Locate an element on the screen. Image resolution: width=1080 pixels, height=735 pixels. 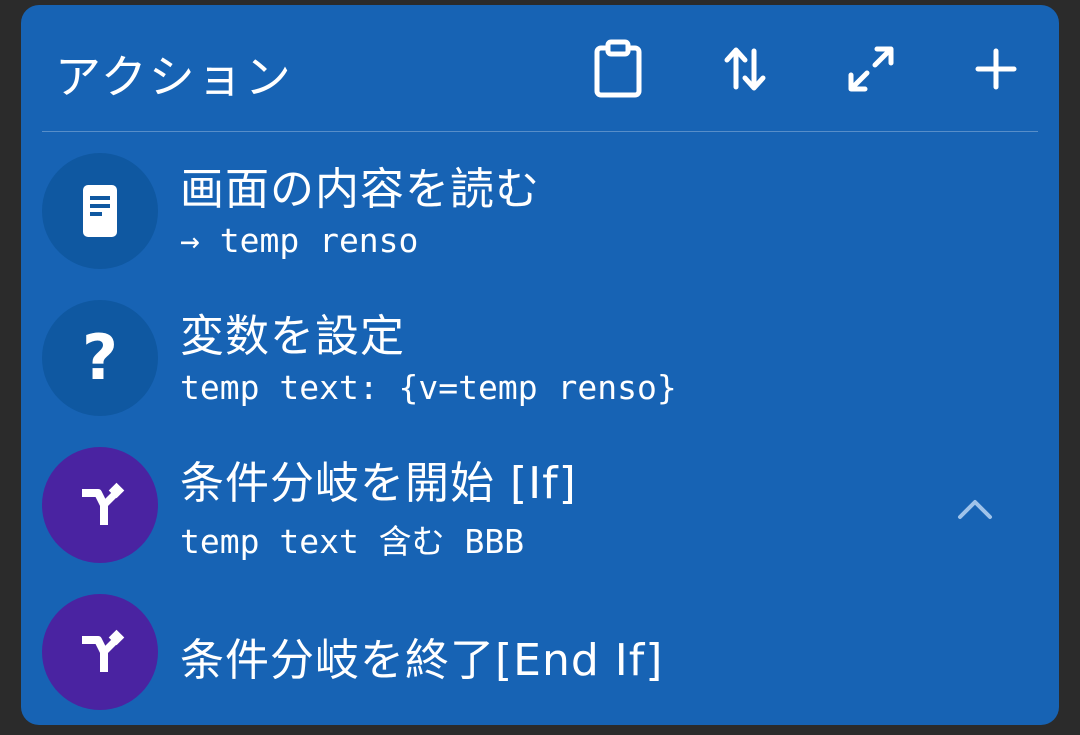
question-icon: ? is located at coordinates (100, 357).